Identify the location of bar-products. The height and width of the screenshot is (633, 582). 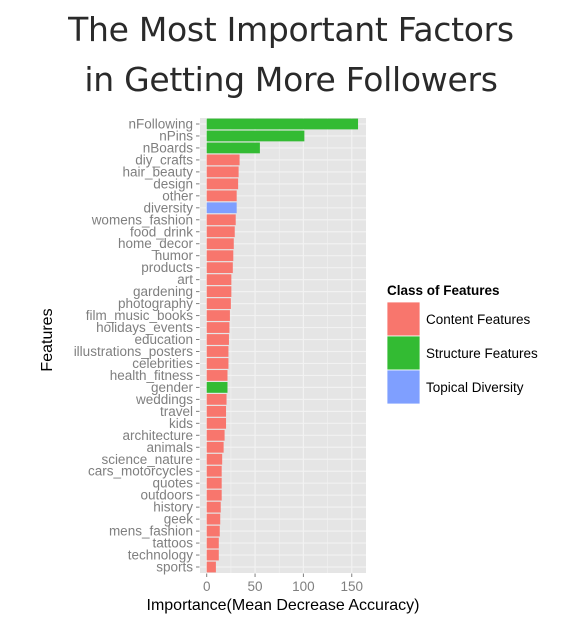
(219, 268).